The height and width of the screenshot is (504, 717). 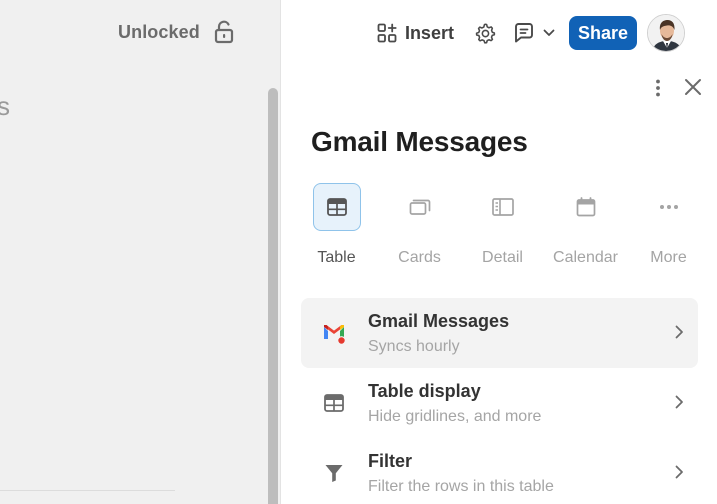 What do you see at coordinates (280, 252) in the screenshot?
I see `pane-divider` at bounding box center [280, 252].